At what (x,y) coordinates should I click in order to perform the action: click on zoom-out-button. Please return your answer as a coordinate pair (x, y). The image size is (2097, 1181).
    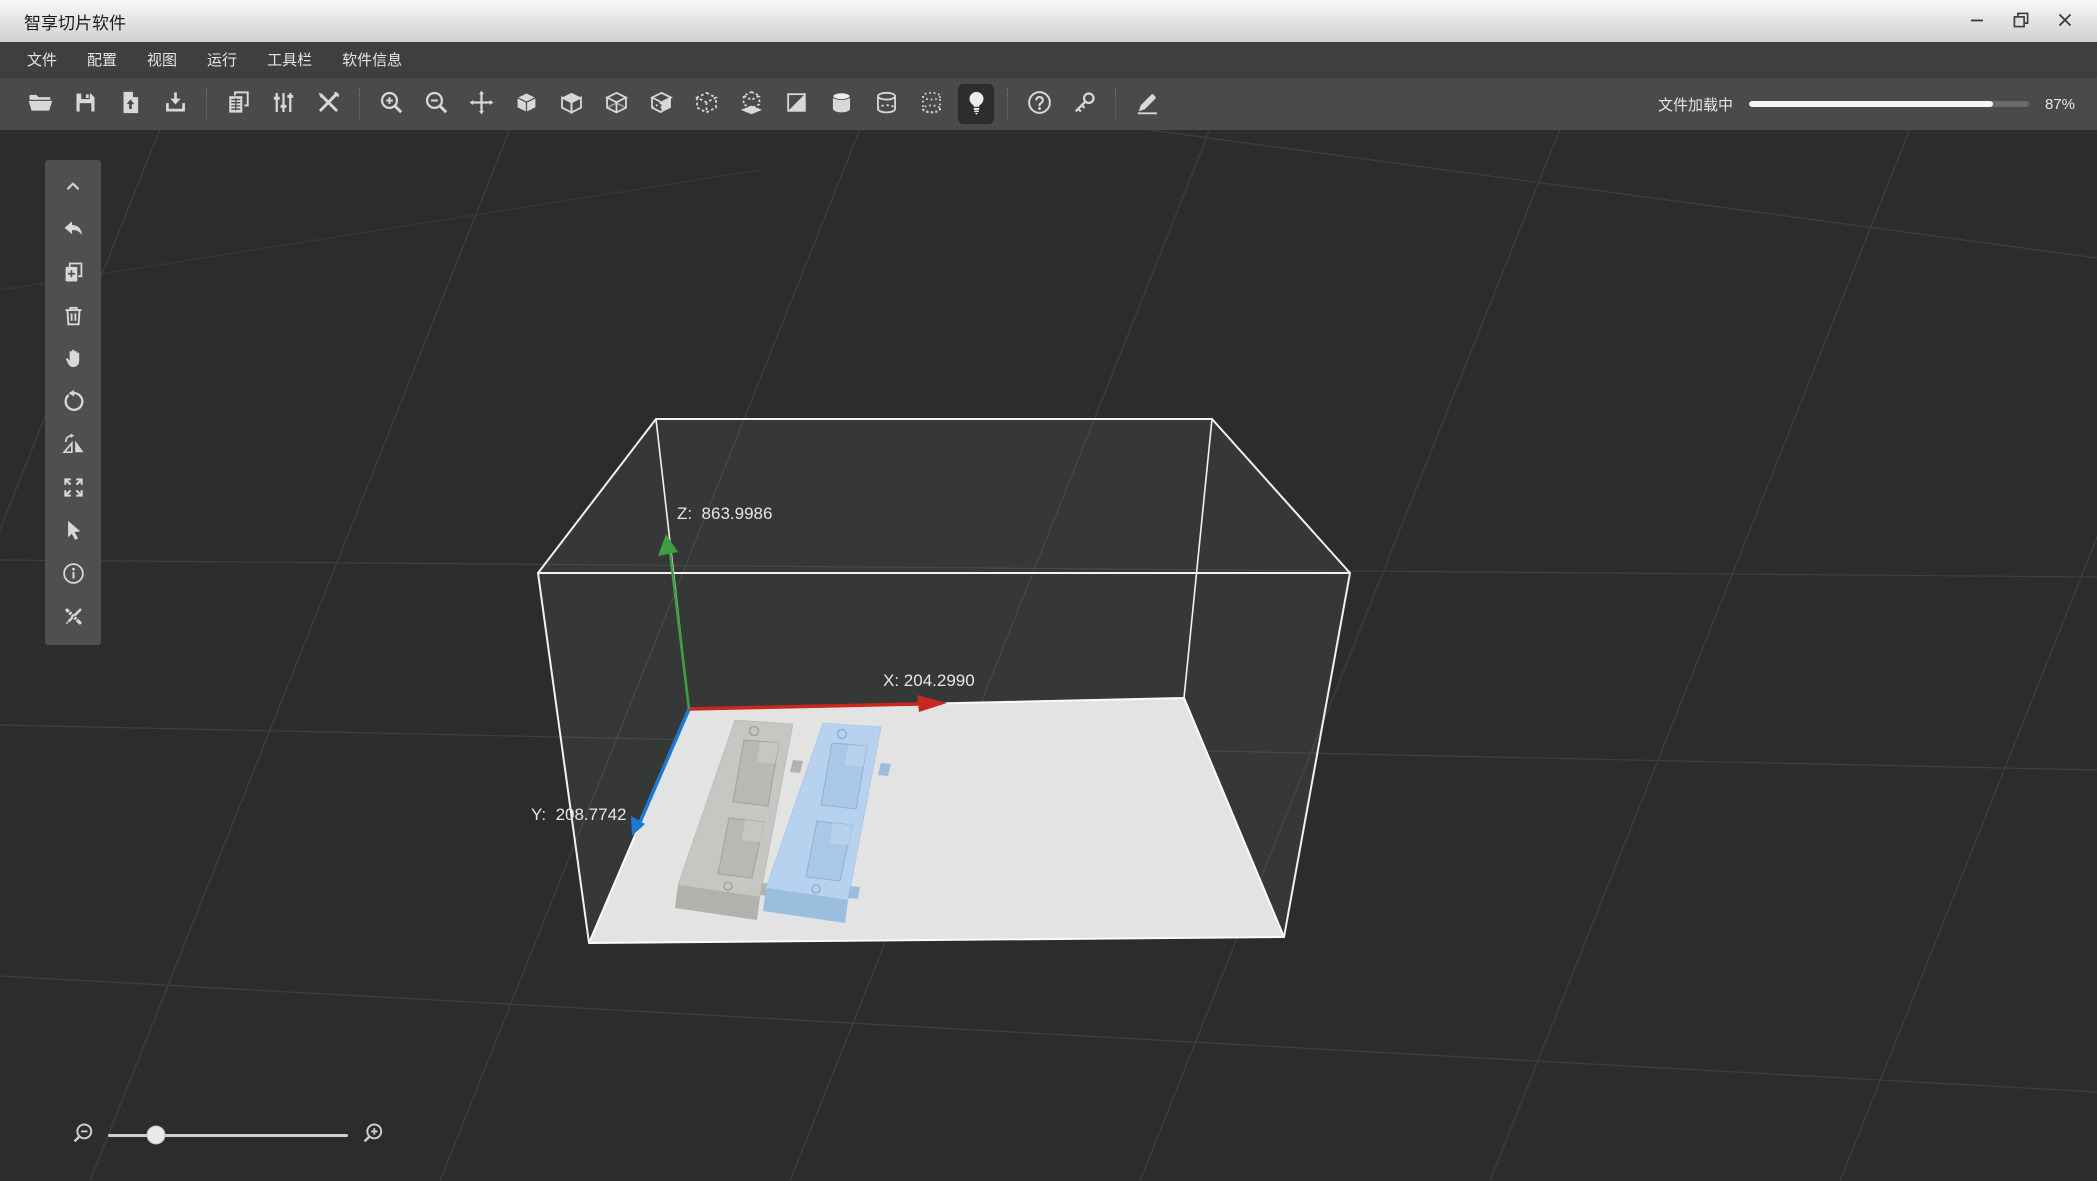
    Looking at the image, I should click on (436, 104).